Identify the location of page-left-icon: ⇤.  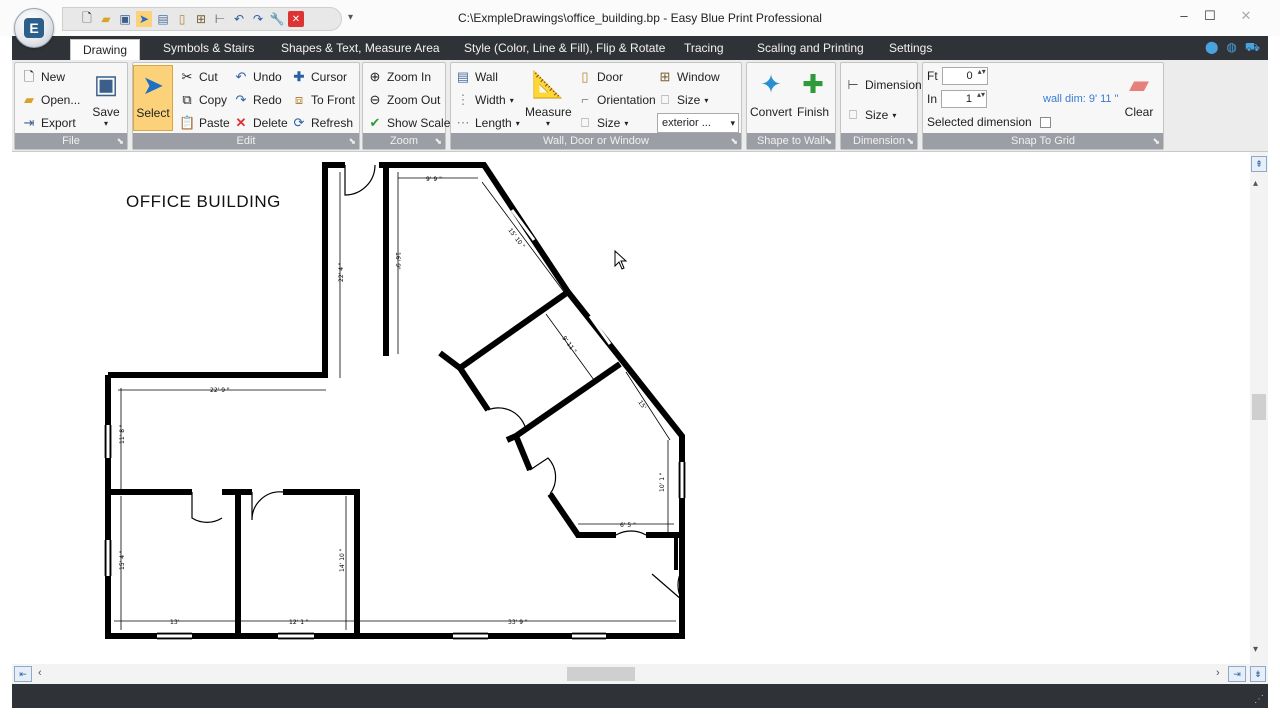
(23, 674).